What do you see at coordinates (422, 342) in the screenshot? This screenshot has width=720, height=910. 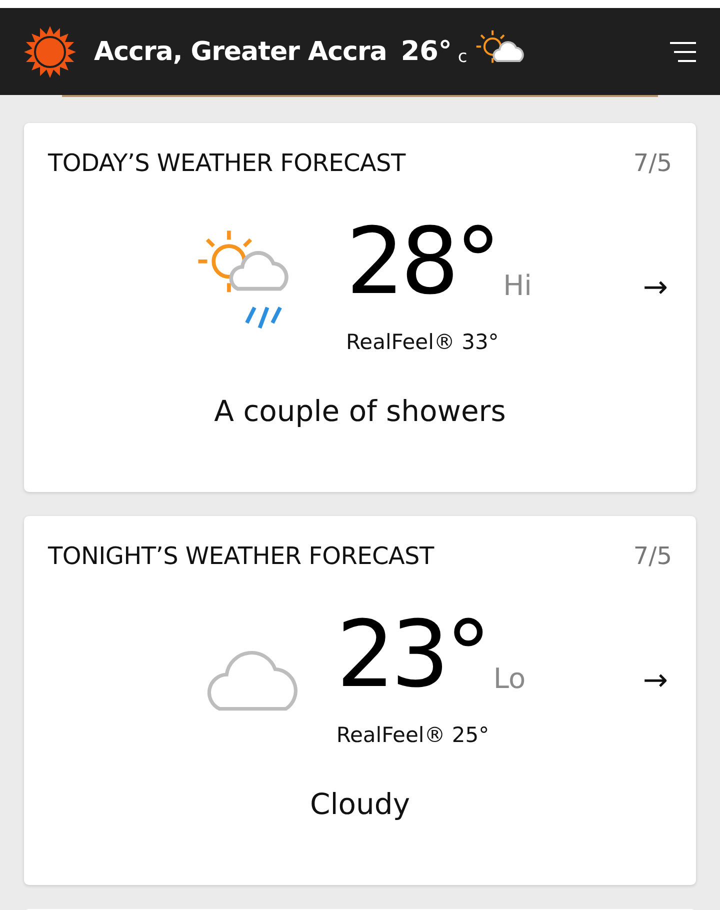 I see `realfeel-temperature: RealFeel® 33°` at bounding box center [422, 342].